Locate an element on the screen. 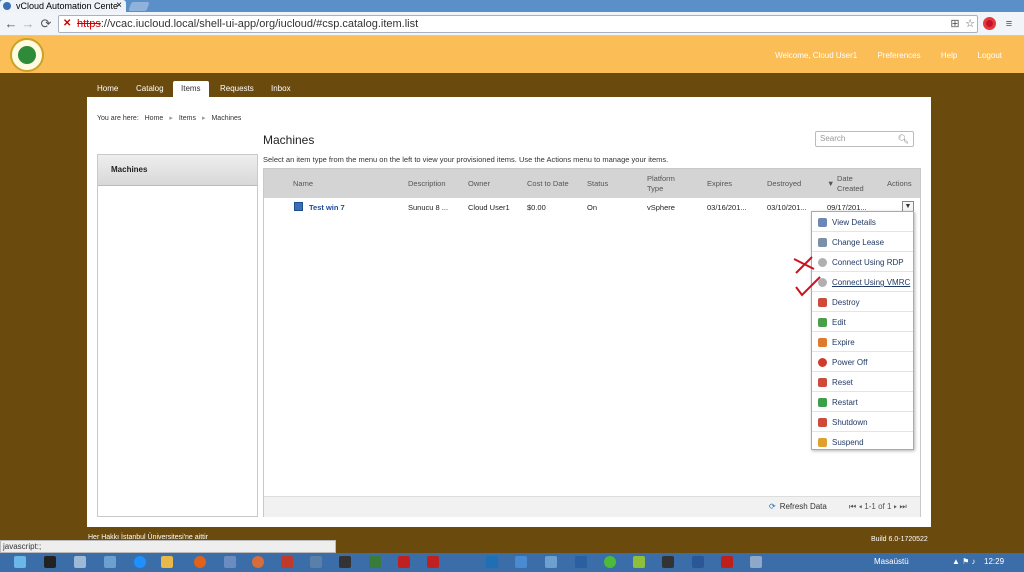  close-tab-icon: × is located at coordinates (119, 6).